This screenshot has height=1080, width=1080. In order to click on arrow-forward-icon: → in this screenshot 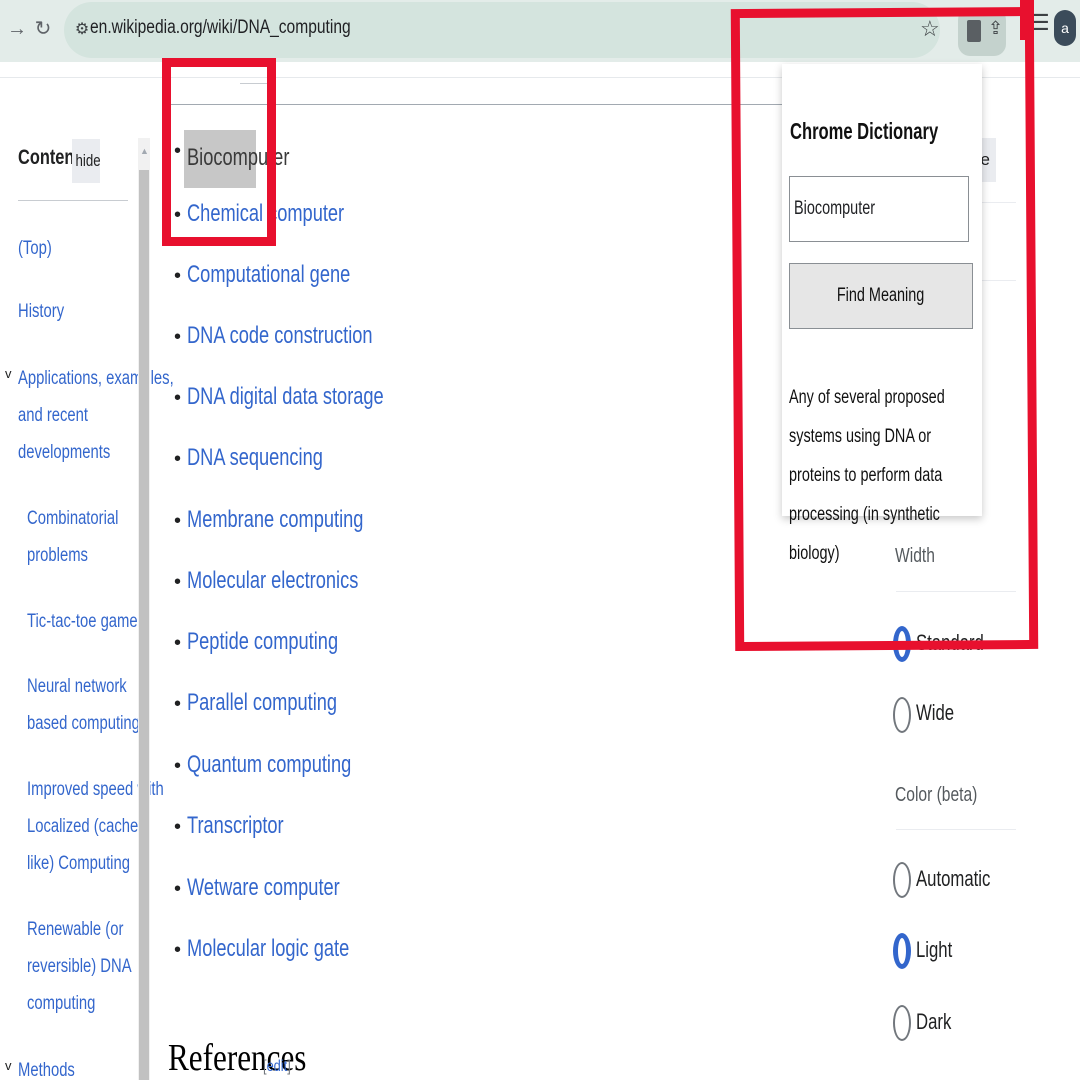, I will do `click(17, 29)`.